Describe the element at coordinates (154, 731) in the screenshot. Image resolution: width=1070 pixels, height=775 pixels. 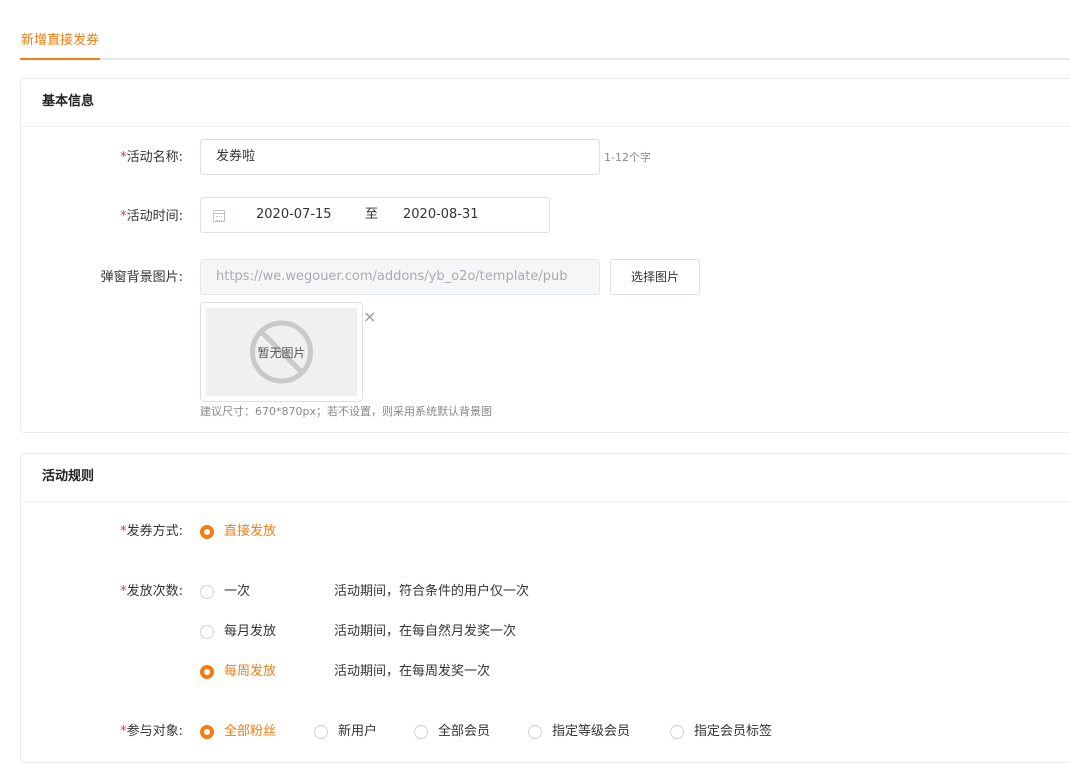
I see `target-label-text: 参与对象:` at that location.